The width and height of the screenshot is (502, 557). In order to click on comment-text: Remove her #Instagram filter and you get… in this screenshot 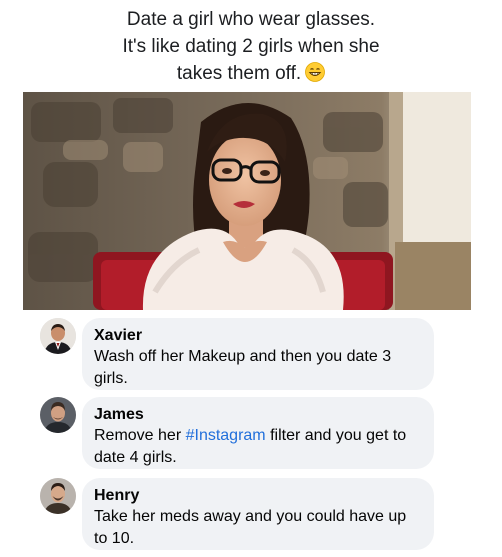, I will do `click(251, 447)`.